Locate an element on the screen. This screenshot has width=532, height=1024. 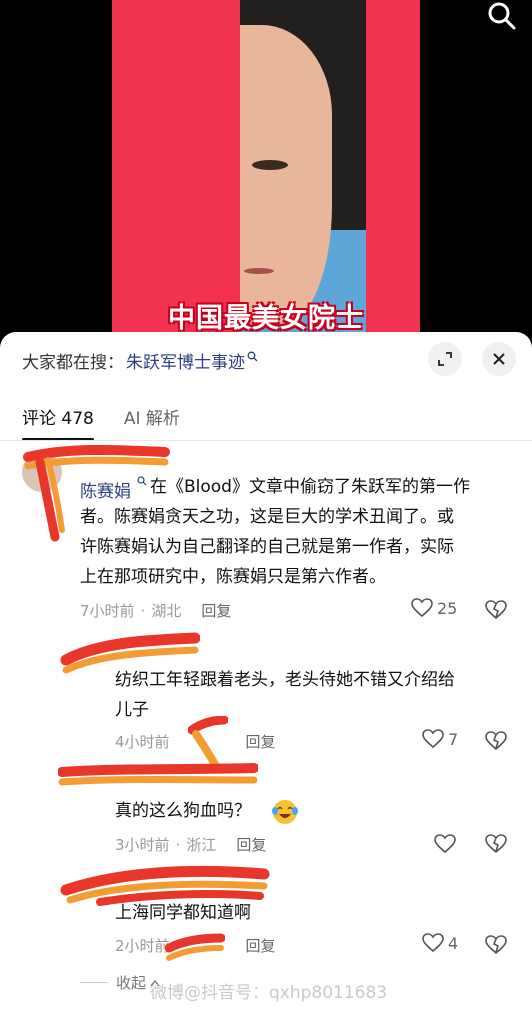
comment-time: 3小时前 is located at coordinates (142, 845).